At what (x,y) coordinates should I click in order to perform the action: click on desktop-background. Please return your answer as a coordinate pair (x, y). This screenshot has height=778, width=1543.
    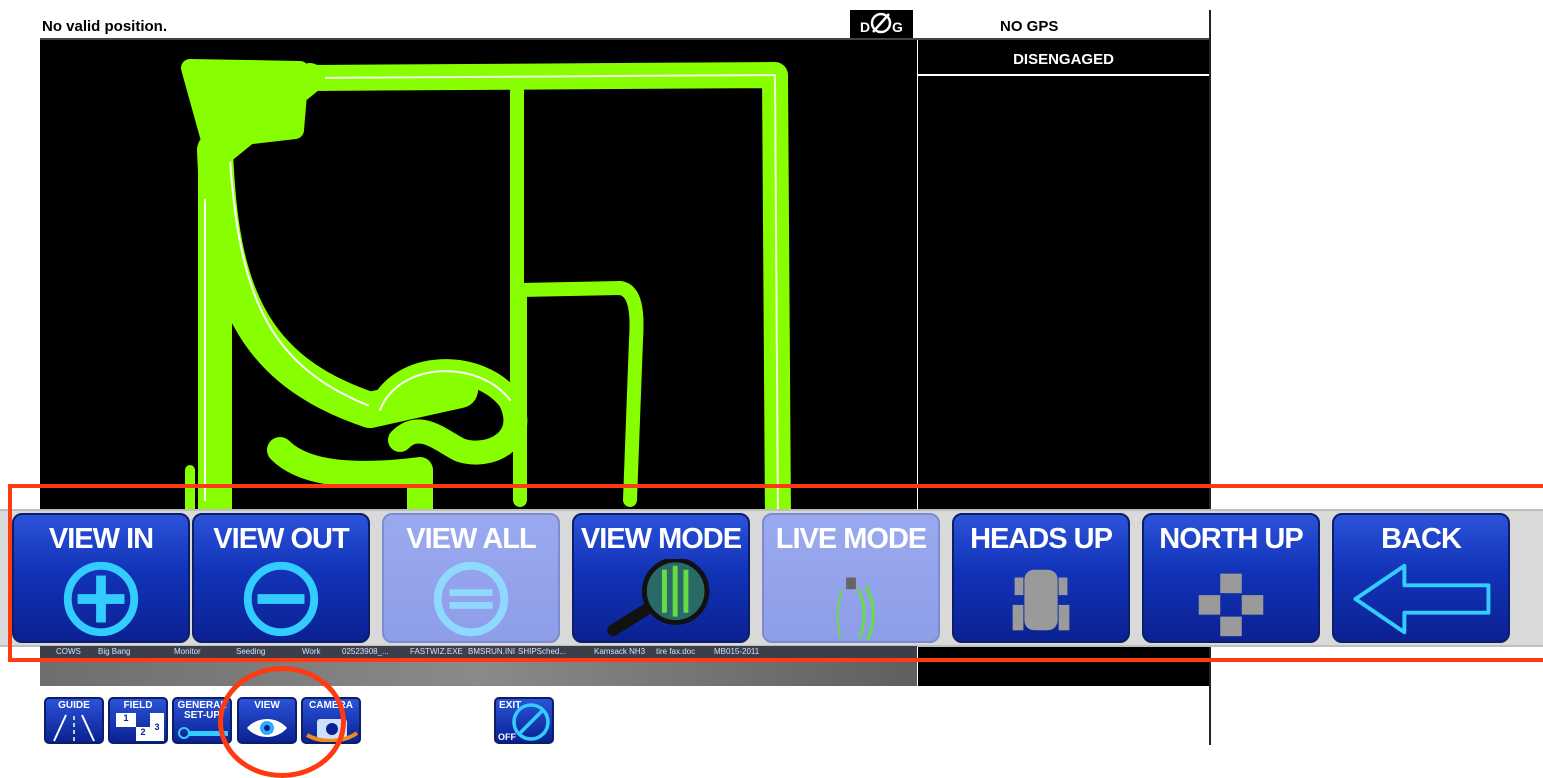
    Looking at the image, I should click on (478, 673).